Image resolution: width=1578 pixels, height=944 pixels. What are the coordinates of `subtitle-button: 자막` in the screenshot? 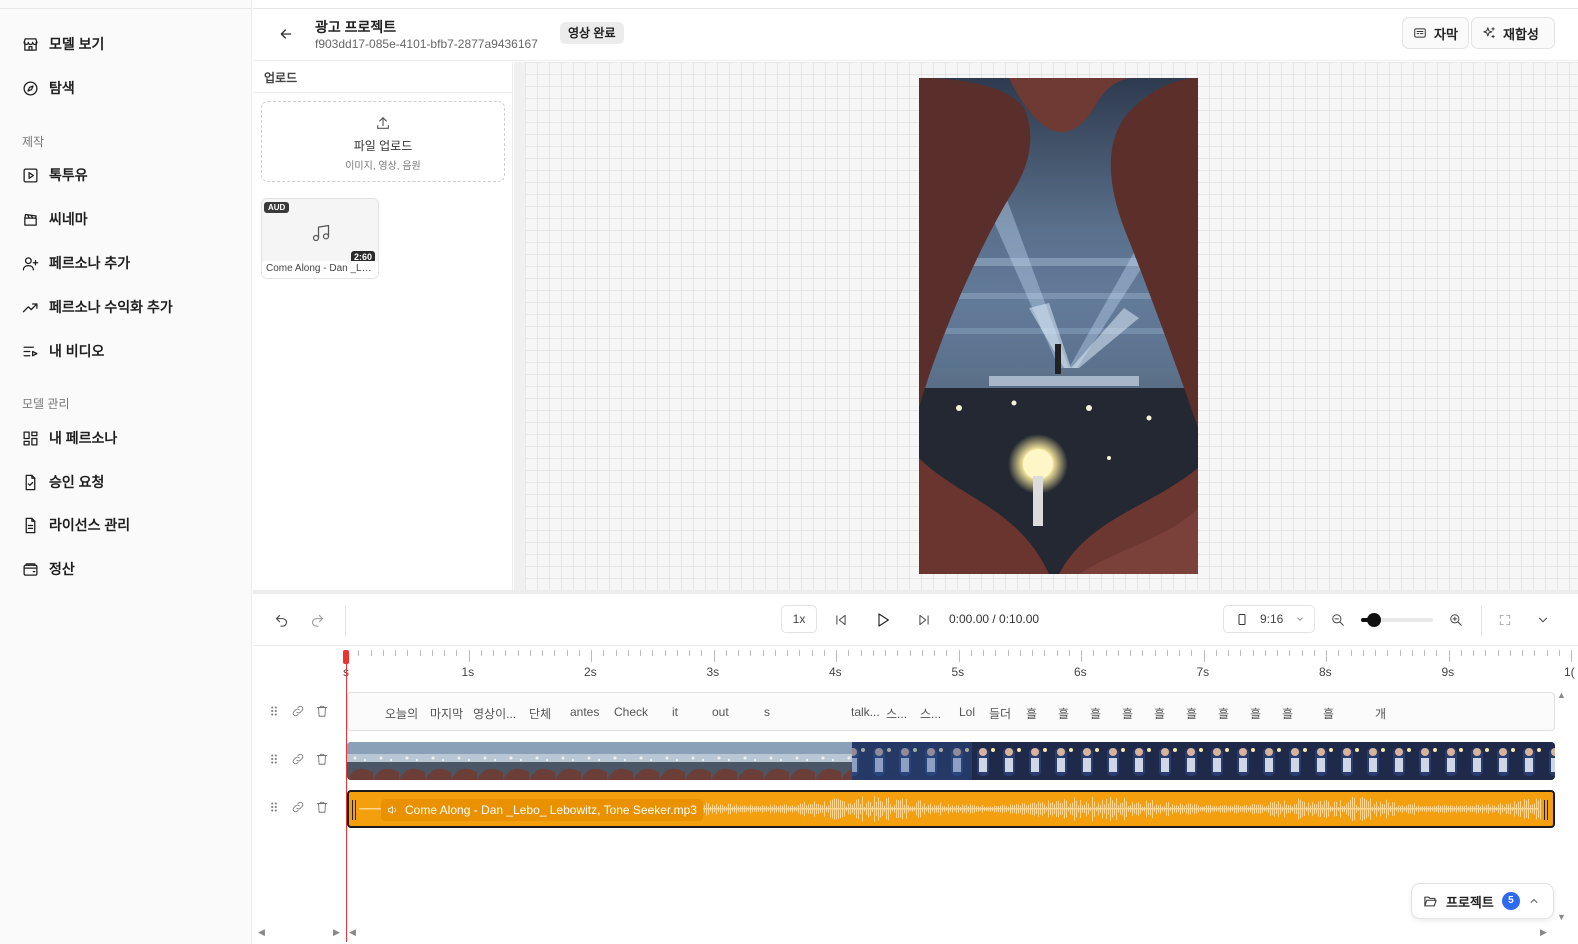 It's located at (1435, 33).